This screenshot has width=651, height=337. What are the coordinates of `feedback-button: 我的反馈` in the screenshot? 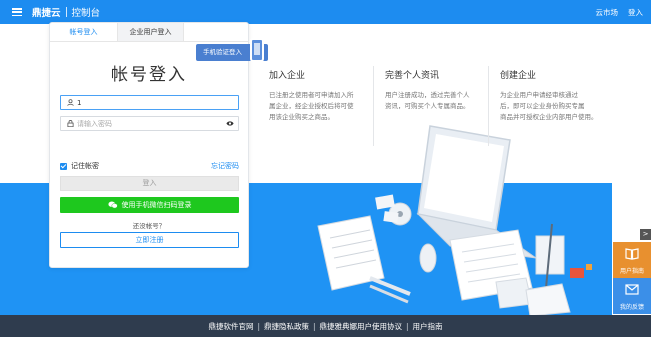 It's located at (632, 296).